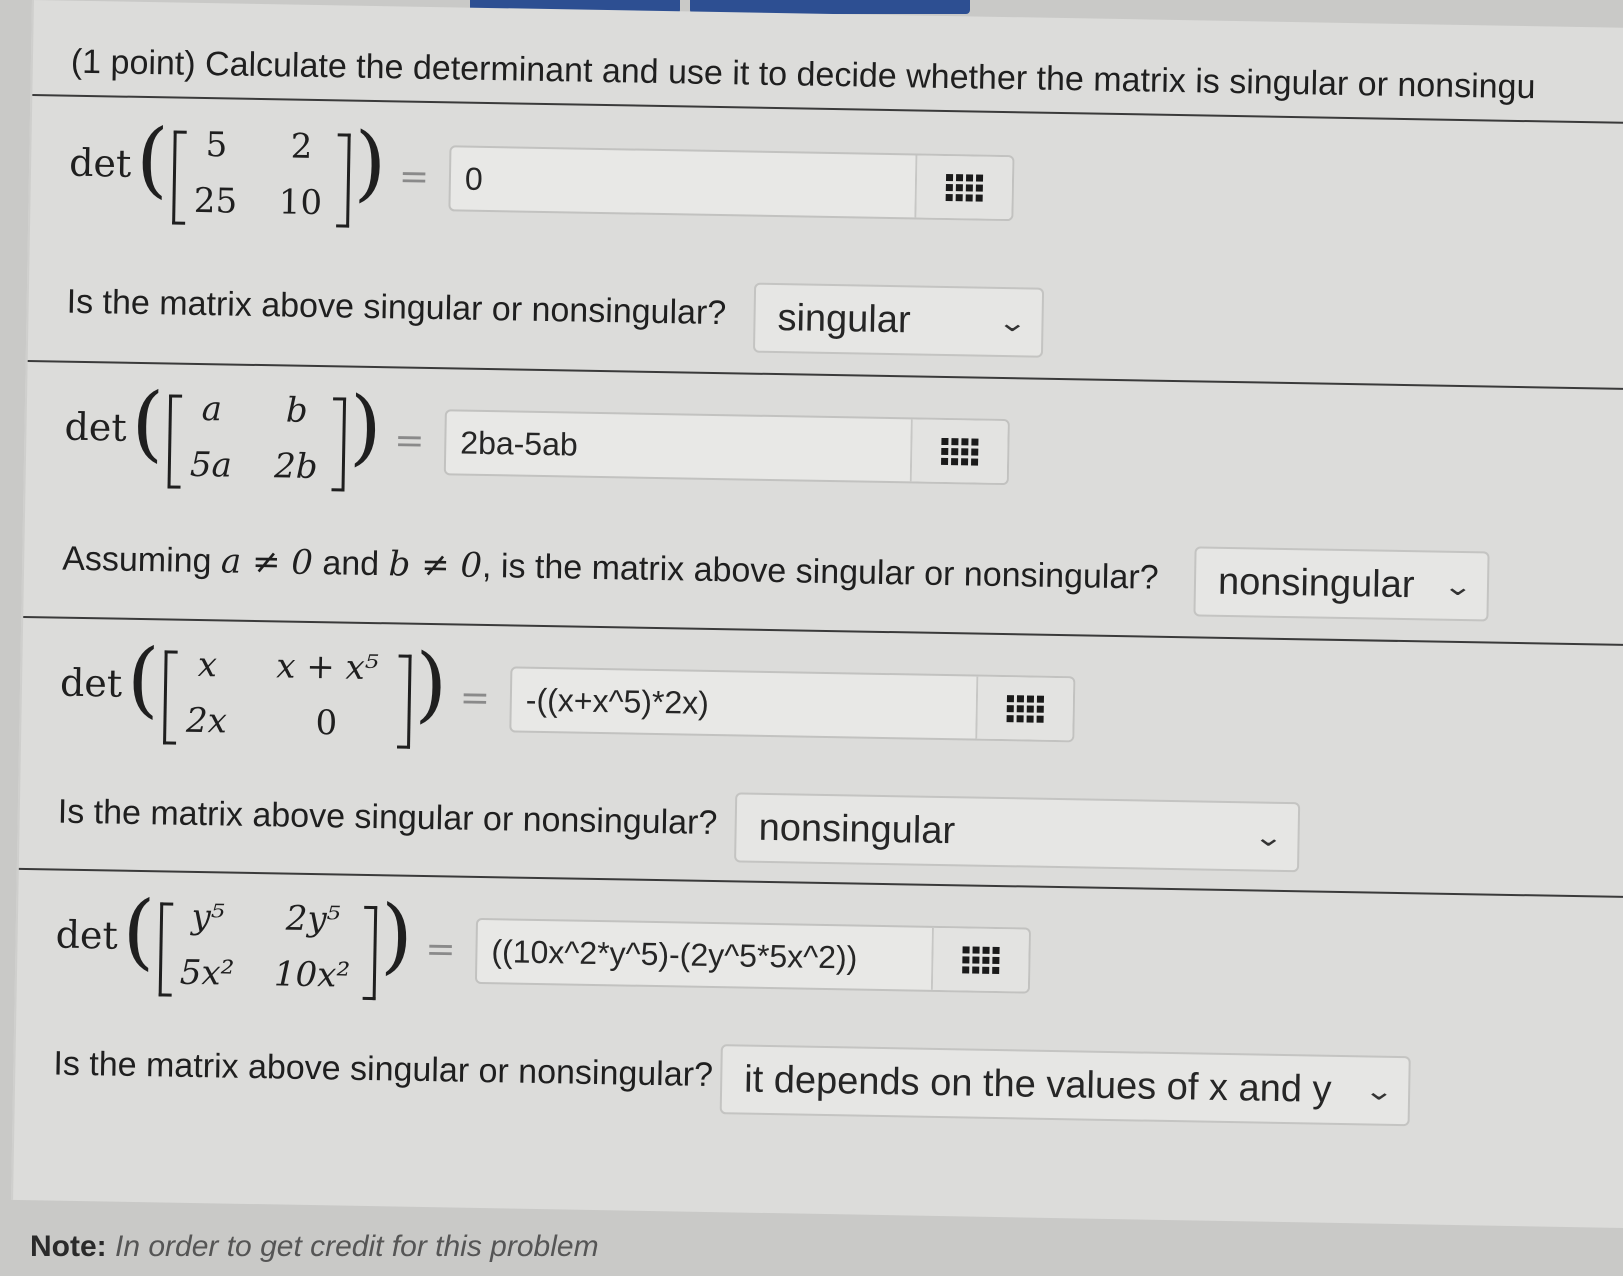  I want to click on matrix-cell: 5, so click(216, 145).